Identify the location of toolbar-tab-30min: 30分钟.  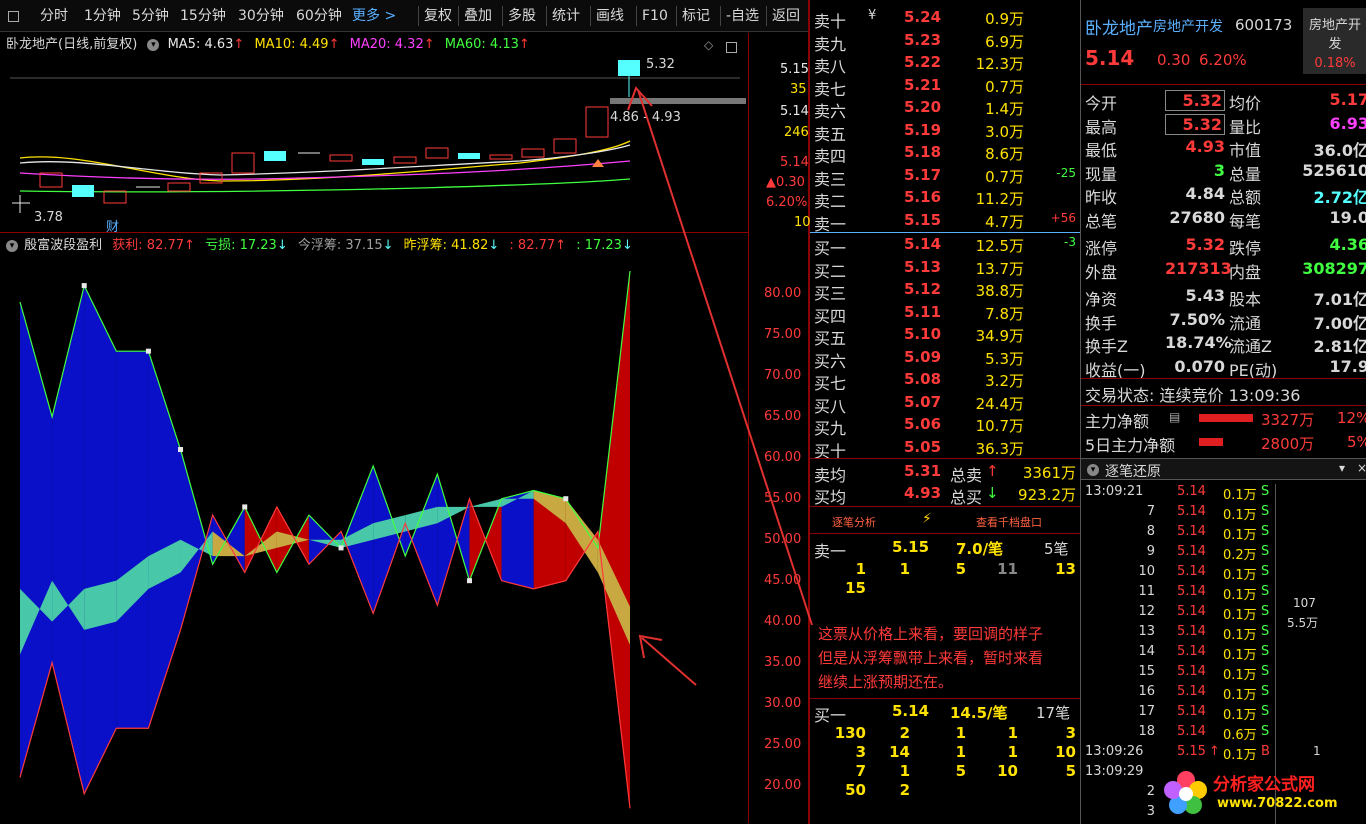
(261, 16).